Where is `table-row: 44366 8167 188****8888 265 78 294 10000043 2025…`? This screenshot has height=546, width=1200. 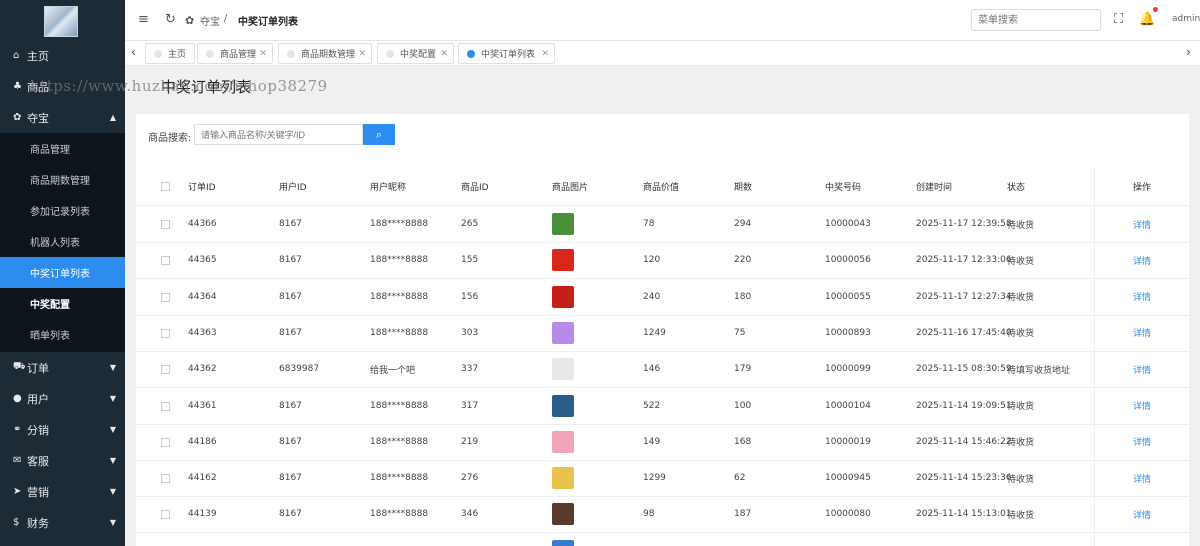
table-row: 44366 8167 188****8888 265 78 294 10000043 2025… is located at coordinates (662, 224).